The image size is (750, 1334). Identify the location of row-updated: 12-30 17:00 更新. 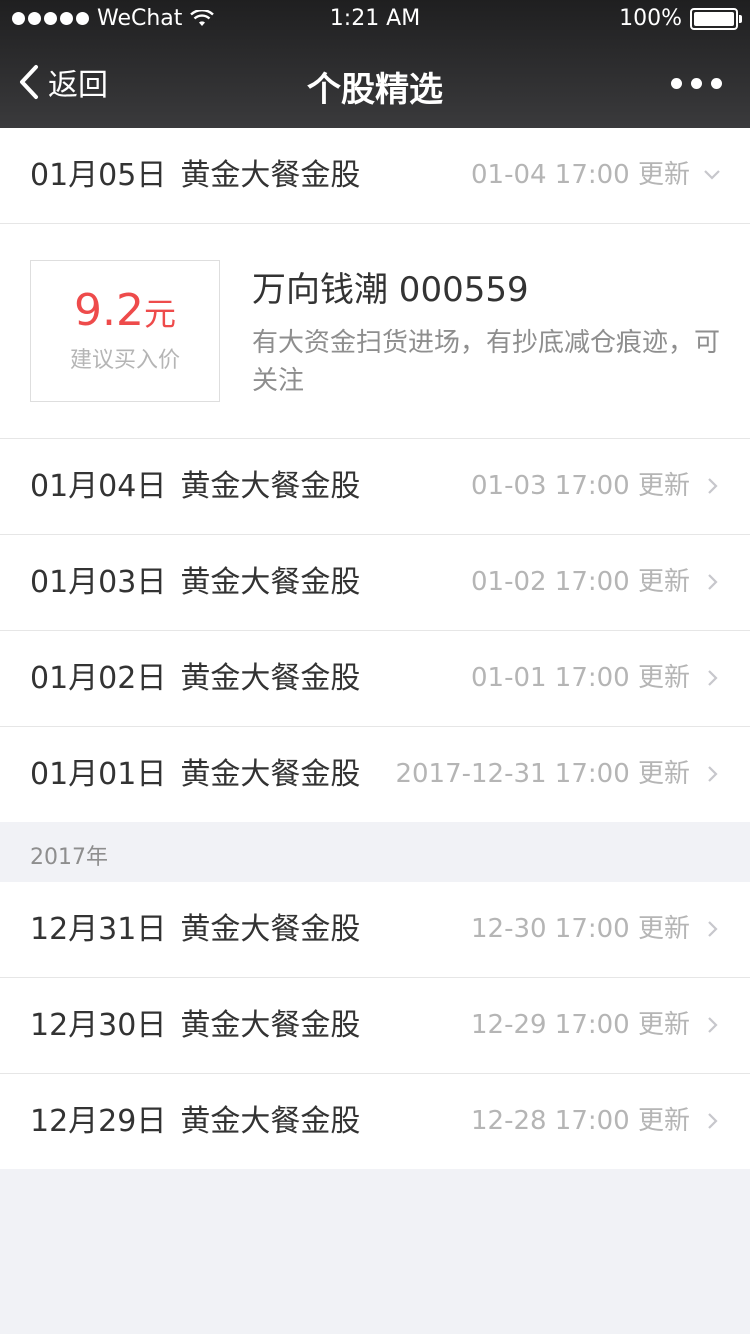
(580, 929).